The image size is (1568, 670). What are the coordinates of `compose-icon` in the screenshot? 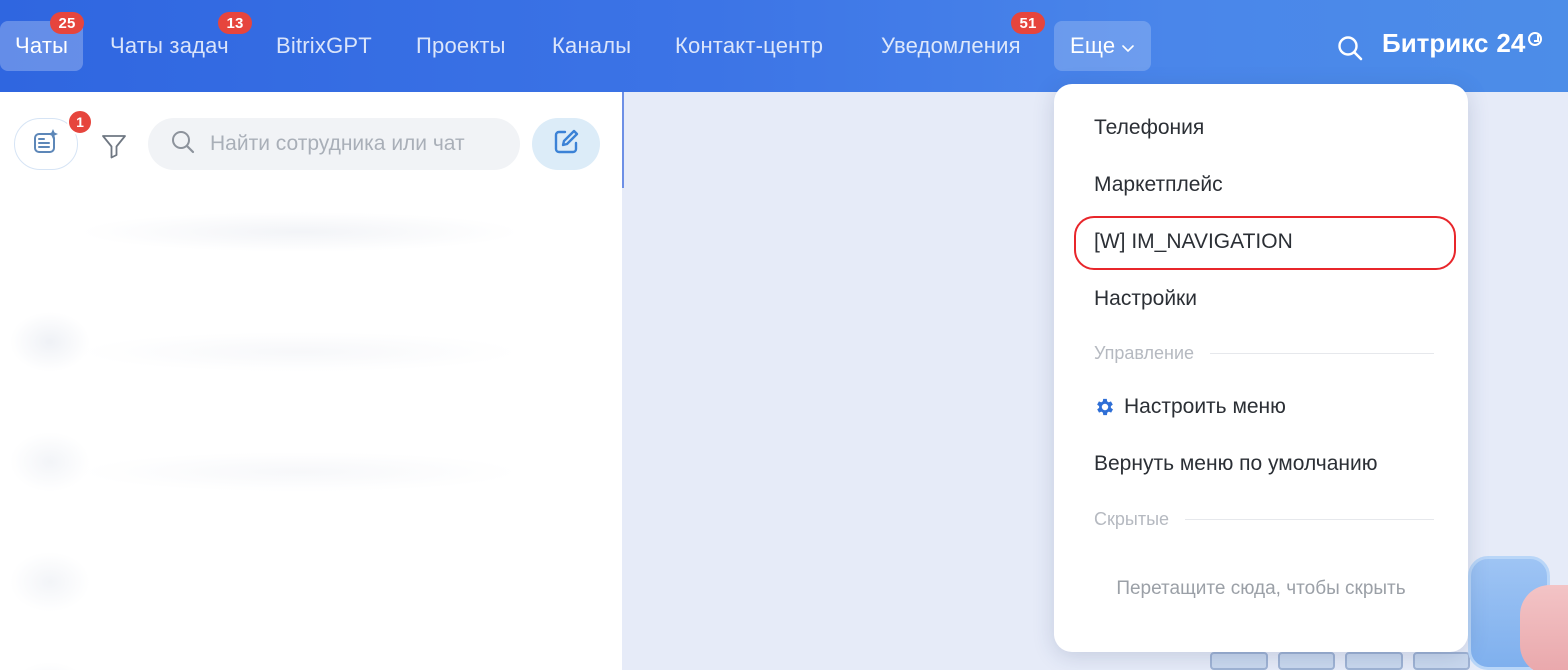 It's located at (566, 144).